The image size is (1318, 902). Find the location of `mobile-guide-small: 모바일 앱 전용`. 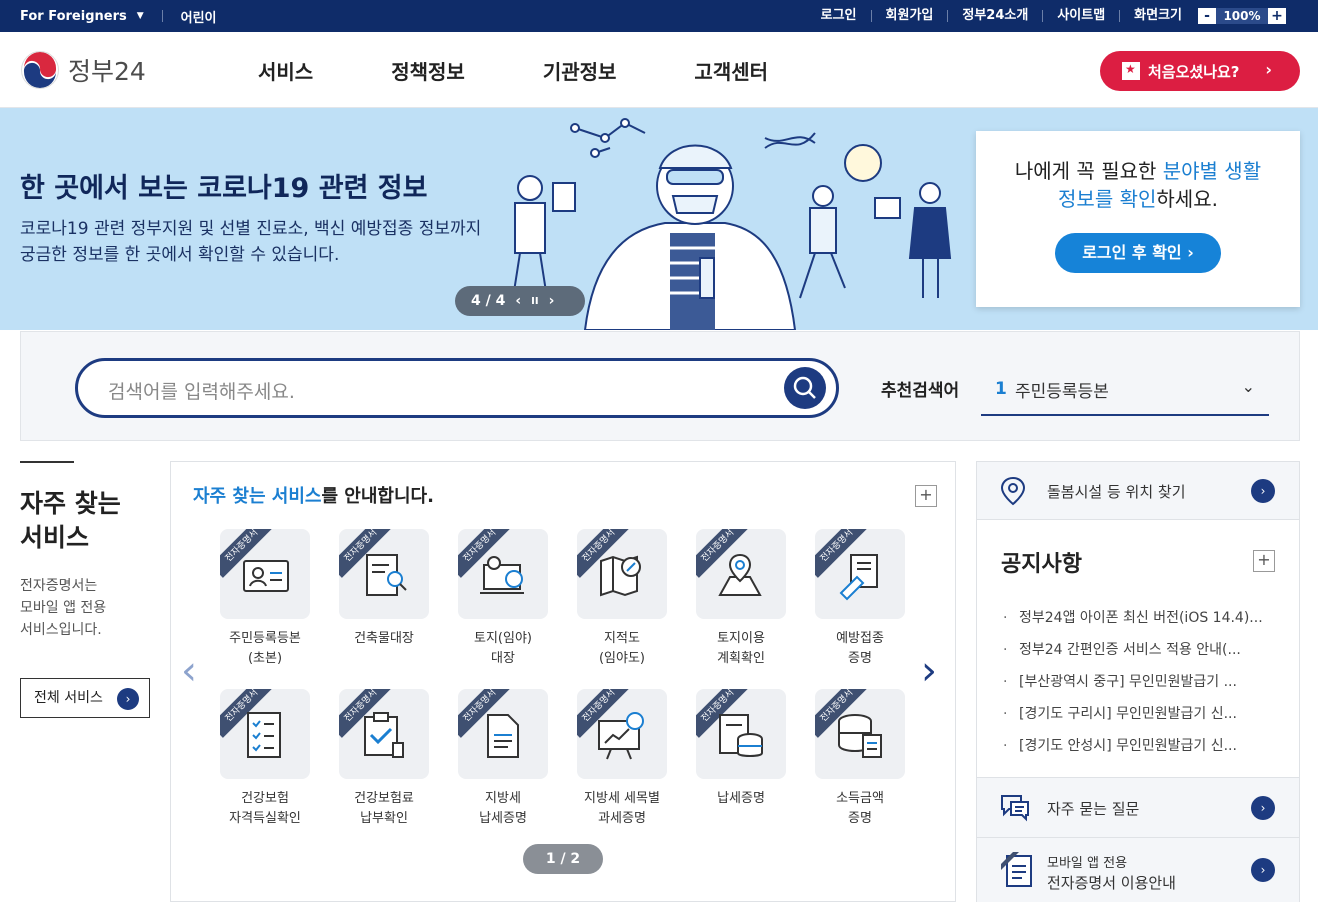

mobile-guide-small: 모바일 앱 전용 is located at coordinates (1087, 863).